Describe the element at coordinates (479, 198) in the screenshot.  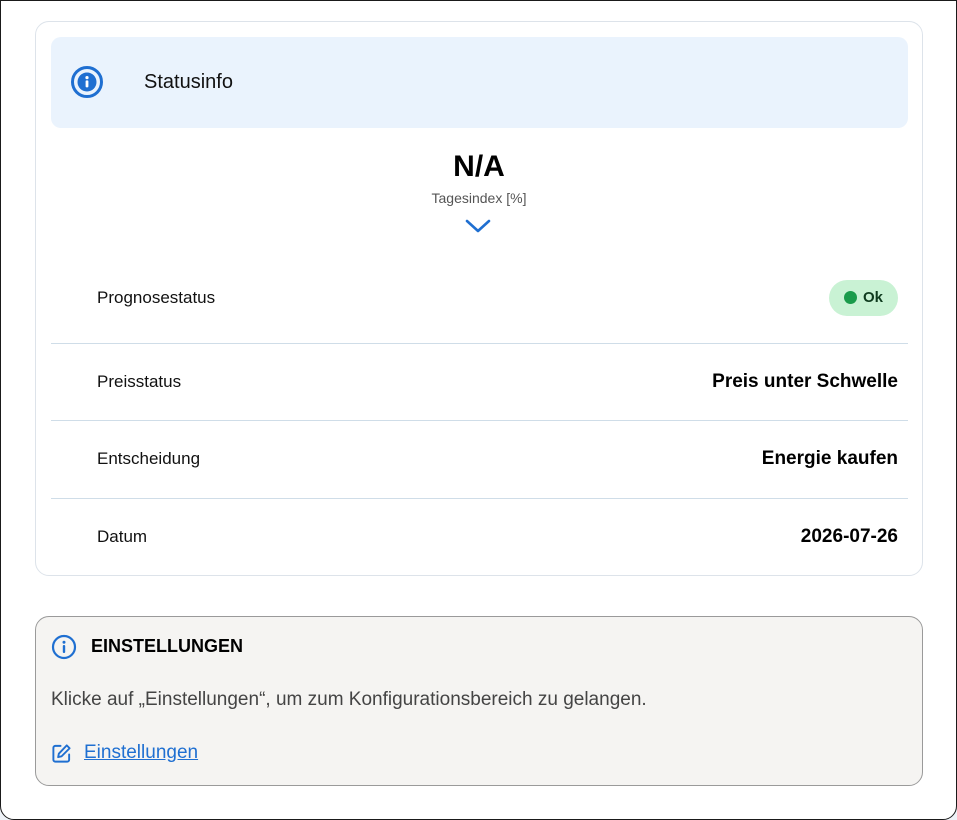
I see `metric-label: Tagesindex [%]` at that location.